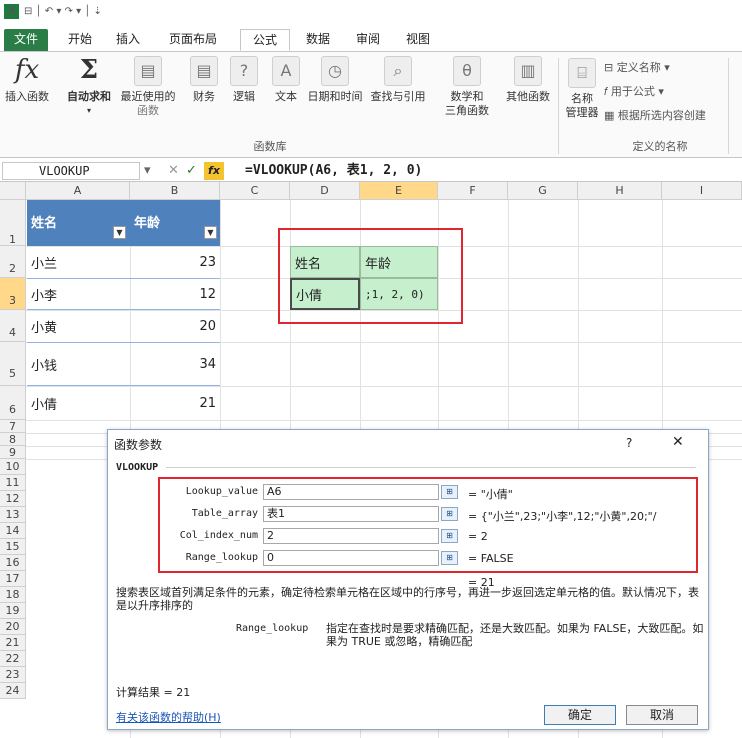 Image resolution: width=742 pixels, height=738 pixels. I want to click on tab-formulas: 公式, so click(265, 40).